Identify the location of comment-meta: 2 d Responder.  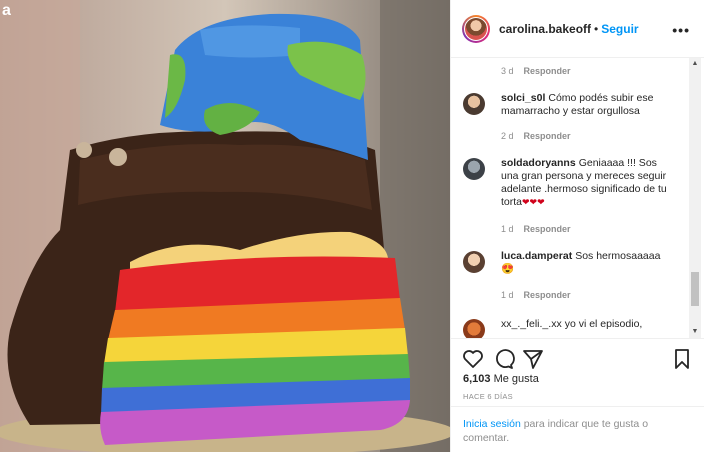
(536, 136).